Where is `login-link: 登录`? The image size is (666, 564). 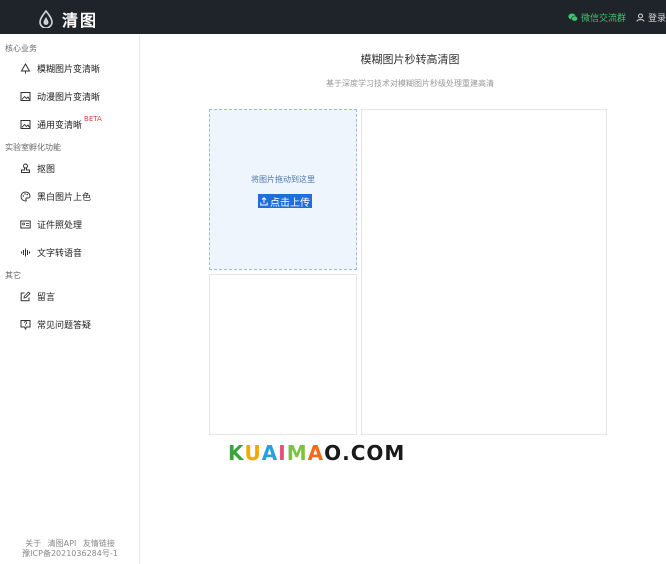
login-link: 登录 is located at coordinates (651, 17).